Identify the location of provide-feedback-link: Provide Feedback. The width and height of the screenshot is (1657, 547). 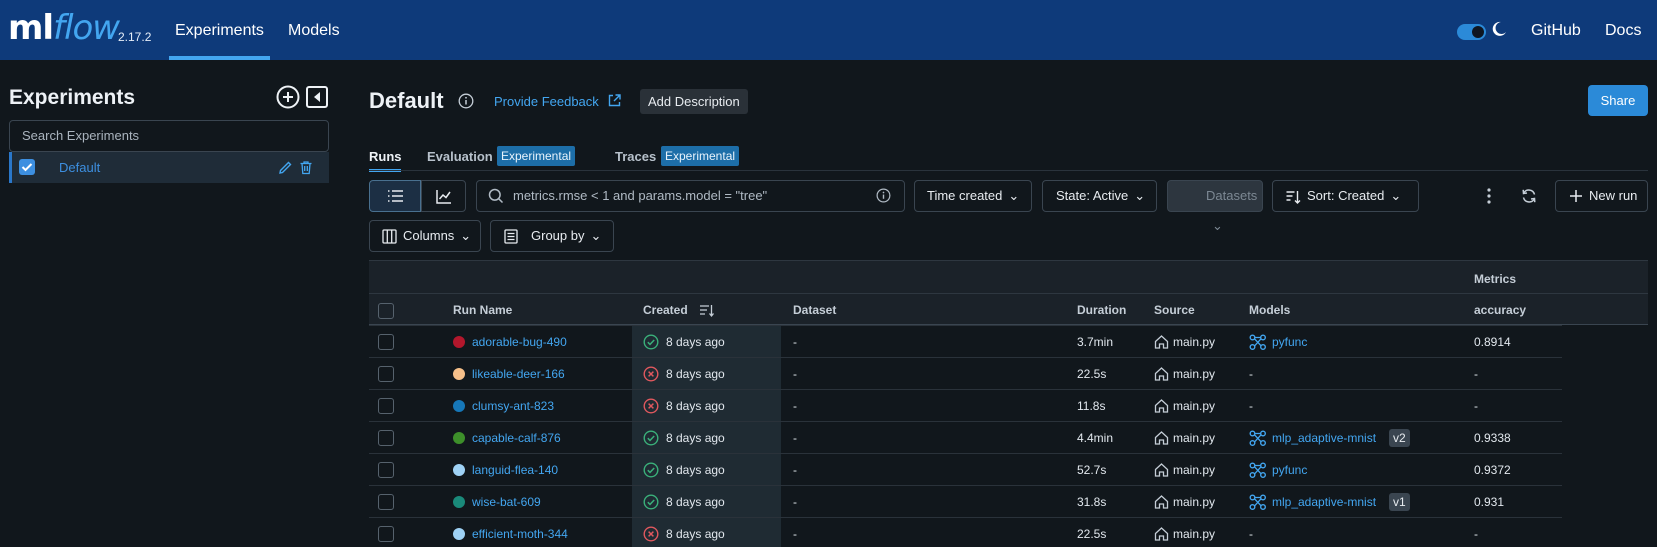
(546, 101).